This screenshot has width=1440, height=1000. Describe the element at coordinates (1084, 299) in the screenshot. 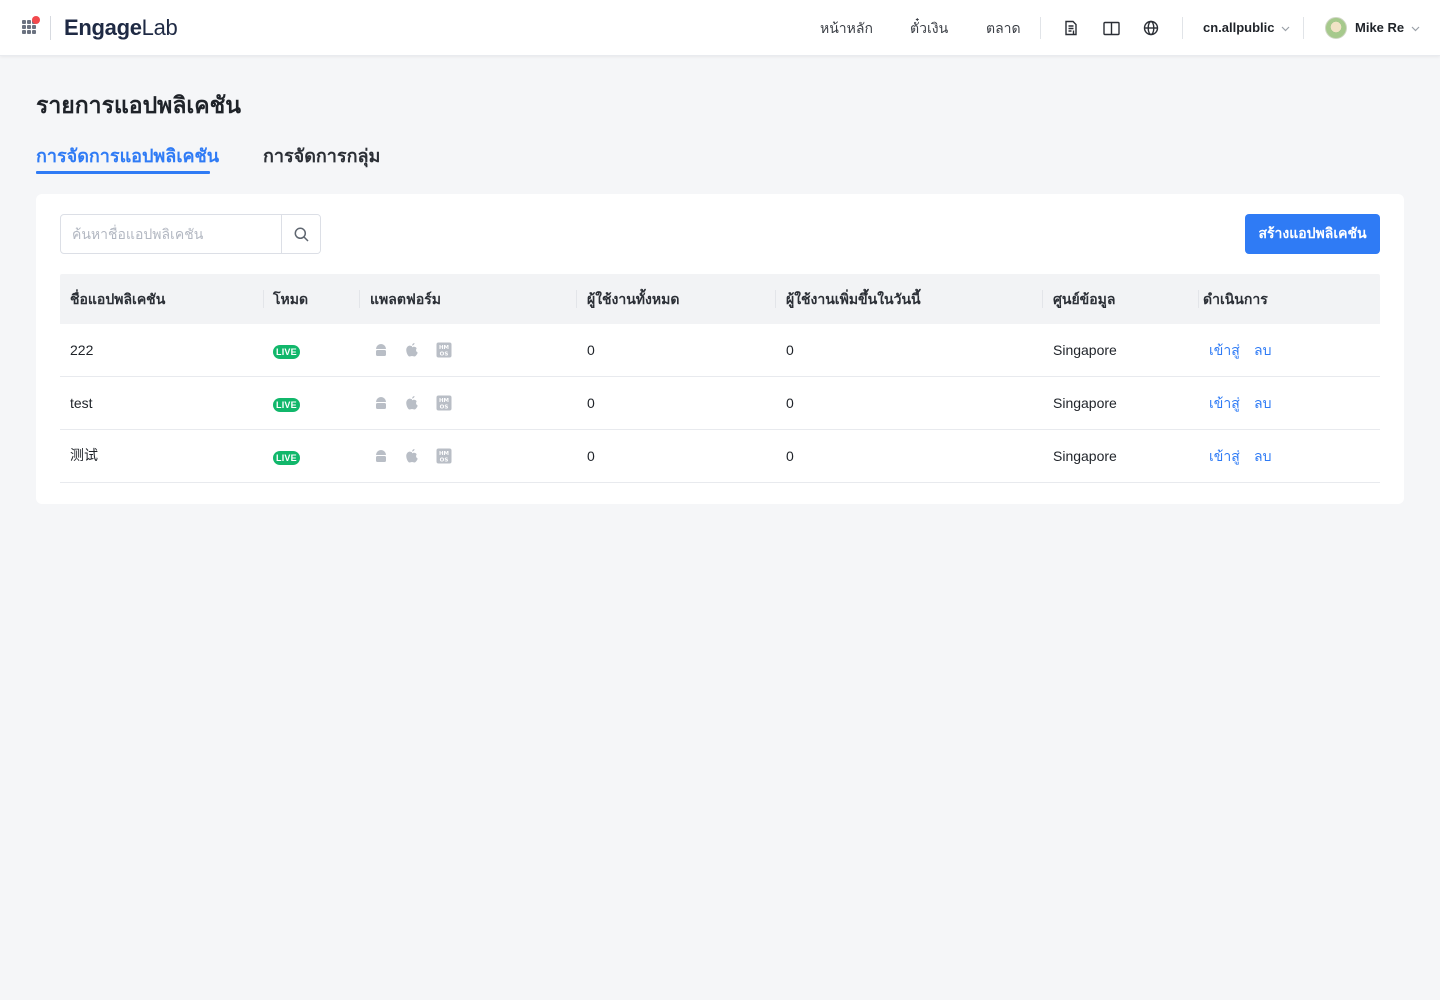

I see `column-header-datacenter: ศูนย์ข้อมูล` at that location.